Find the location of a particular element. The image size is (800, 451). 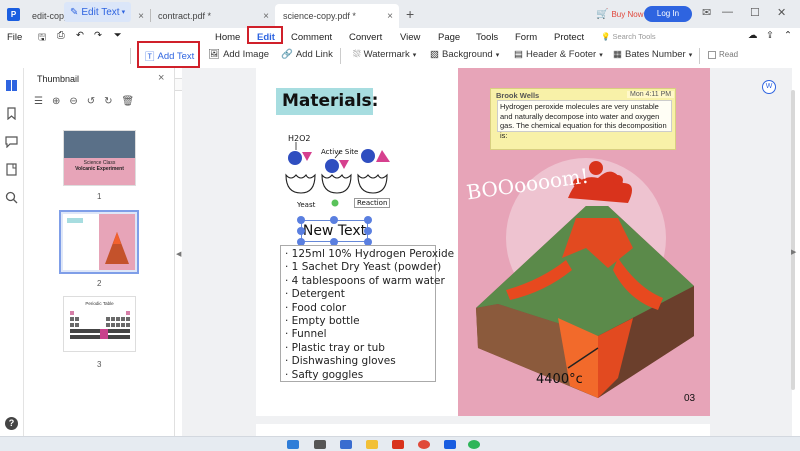

menu-form: Form is located at coordinates (526, 37).